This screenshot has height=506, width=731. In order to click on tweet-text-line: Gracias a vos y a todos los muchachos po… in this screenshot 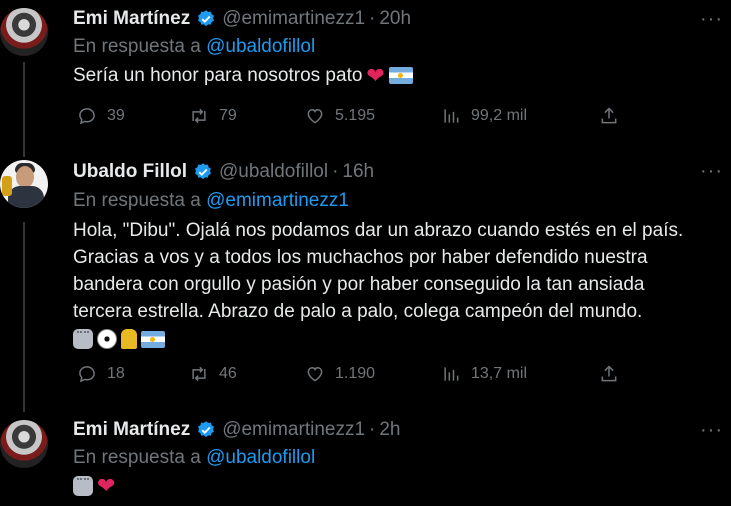, I will do `click(360, 257)`.